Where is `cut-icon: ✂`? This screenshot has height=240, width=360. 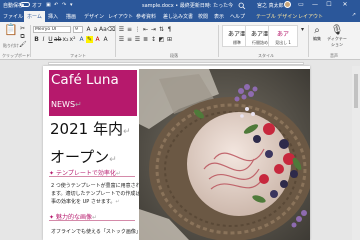
cut-icon: ✂ is located at coordinates (22, 28).